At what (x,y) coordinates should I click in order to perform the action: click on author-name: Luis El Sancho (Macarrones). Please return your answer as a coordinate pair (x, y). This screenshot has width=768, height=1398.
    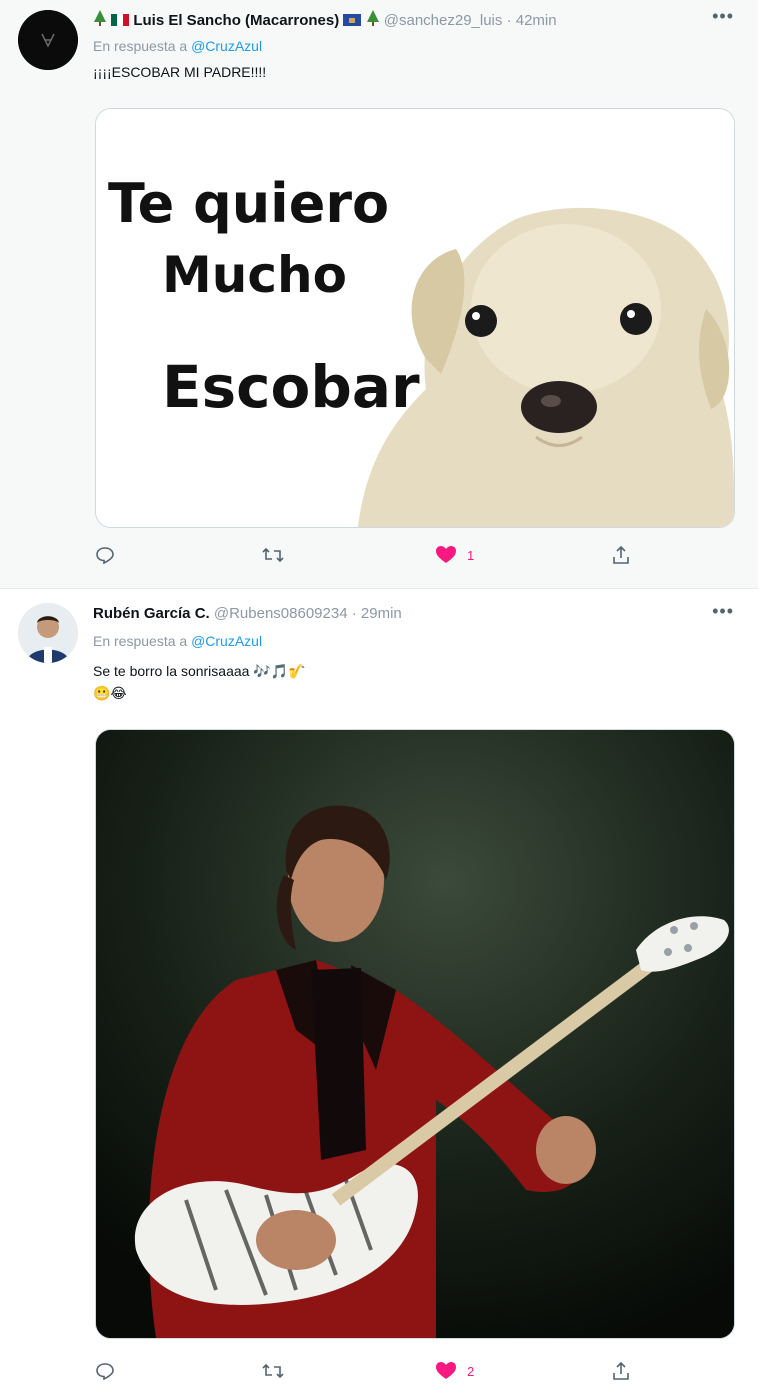
    Looking at the image, I should click on (236, 20).